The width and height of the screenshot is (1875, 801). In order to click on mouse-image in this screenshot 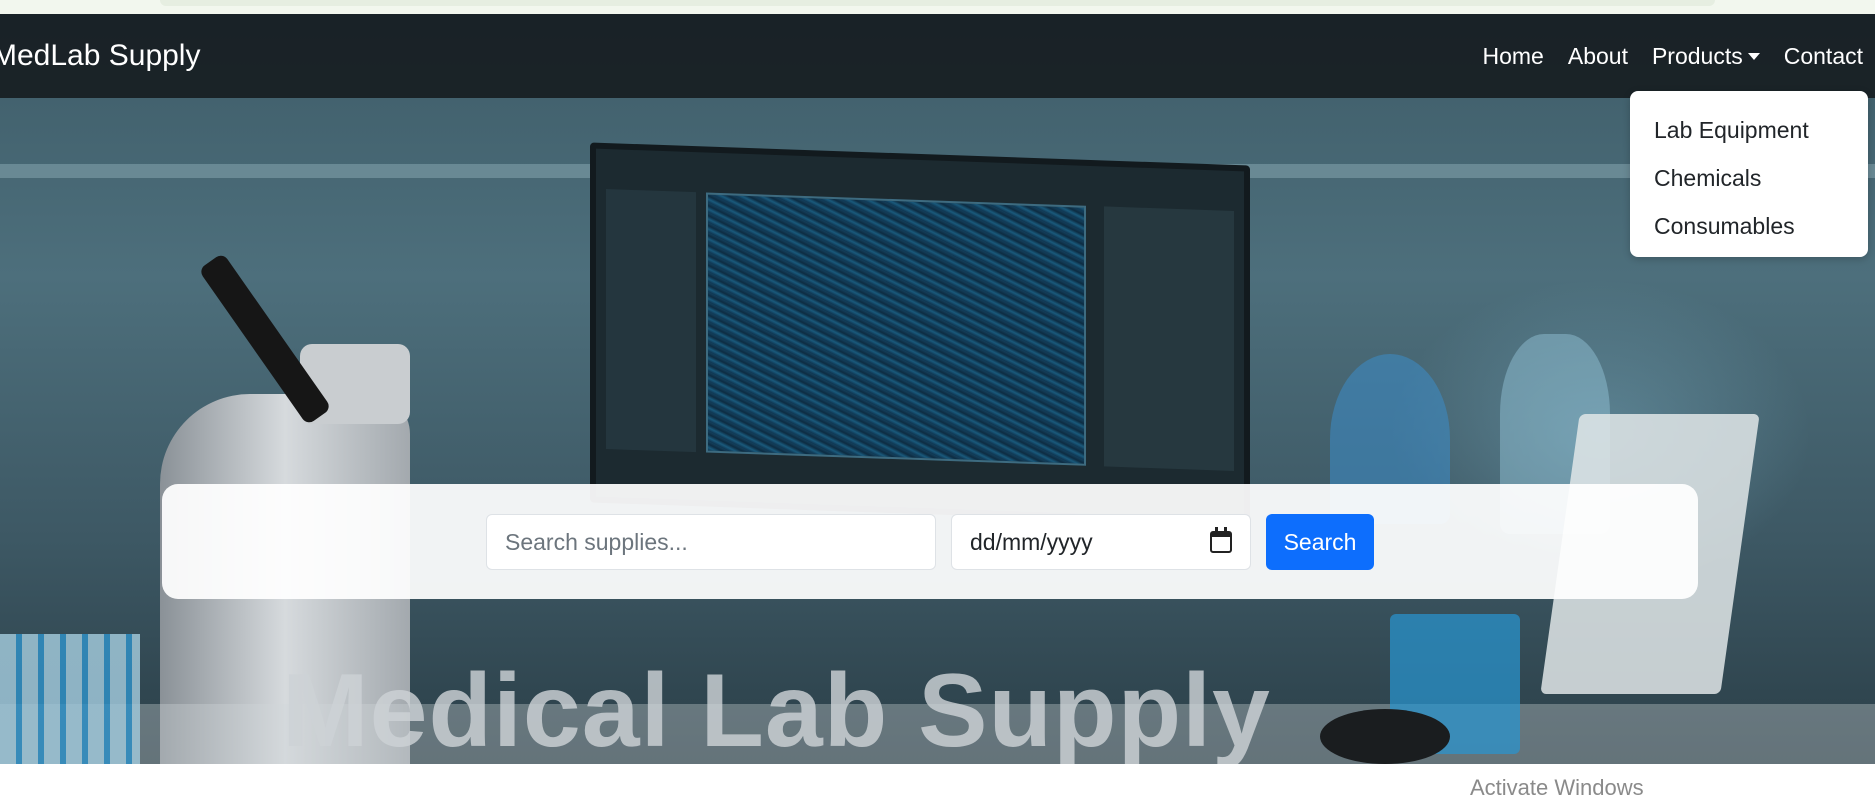, I will do `click(1385, 736)`.